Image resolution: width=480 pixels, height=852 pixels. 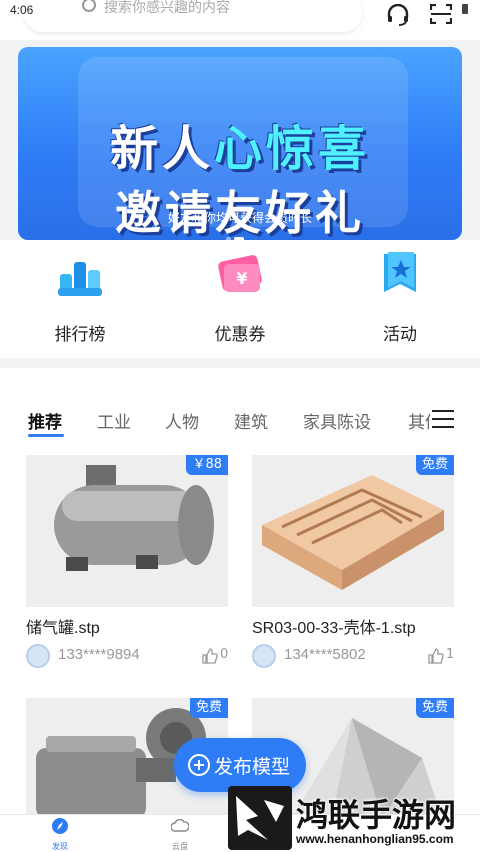 I want to click on tab-label-discover: 发现, so click(x=60, y=846).